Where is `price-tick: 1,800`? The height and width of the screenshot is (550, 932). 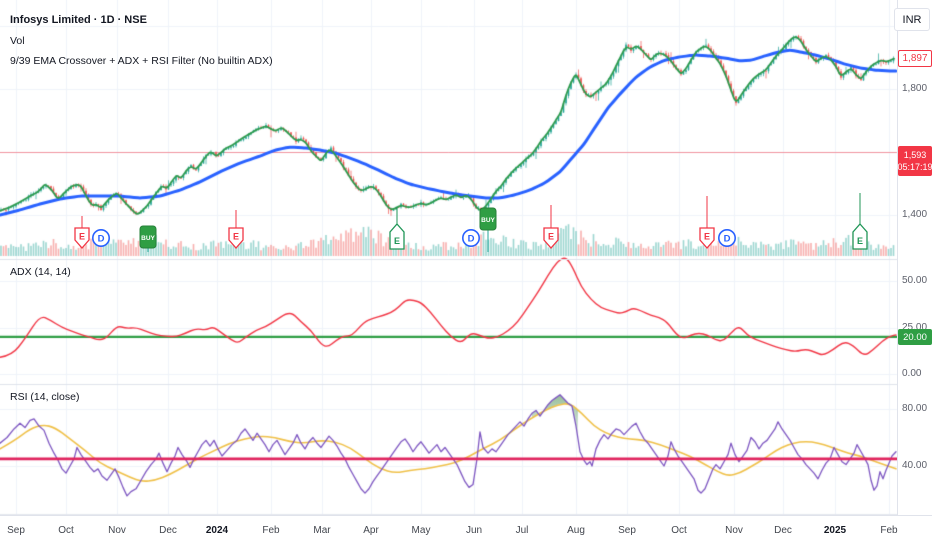
price-tick: 1,800 is located at coordinates (915, 88).